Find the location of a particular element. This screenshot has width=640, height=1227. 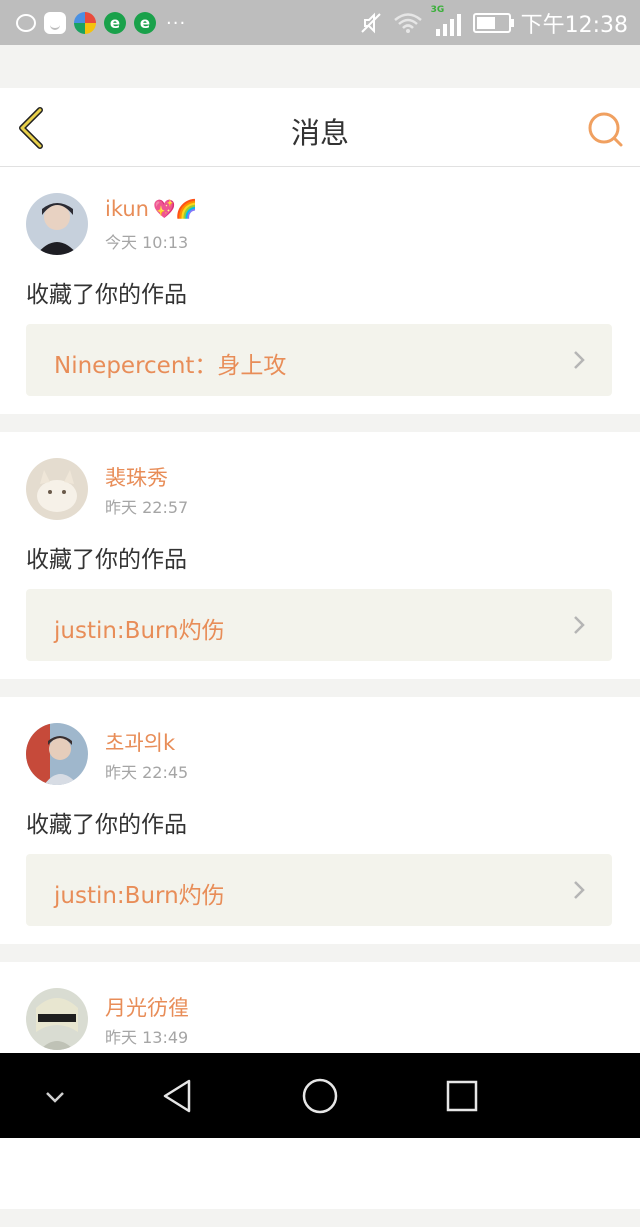

username-emoji: 💖🌈 is located at coordinates (175, 209).